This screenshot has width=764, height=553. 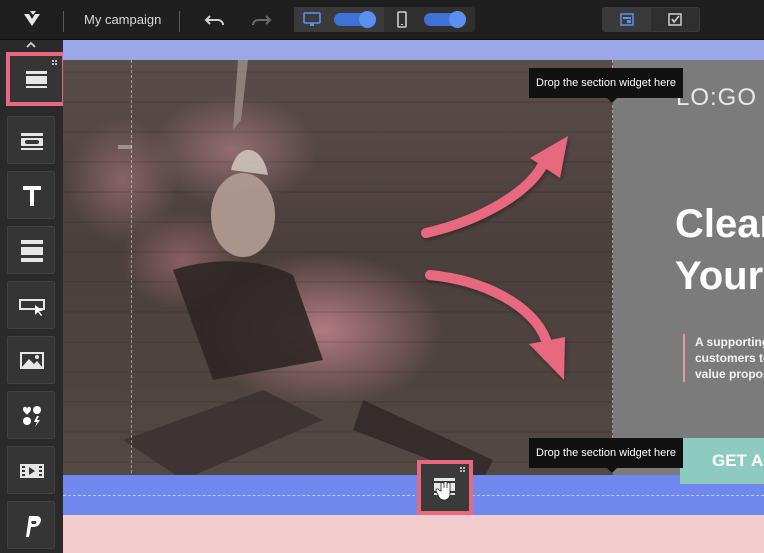 I want to click on image-widget, so click(x=31, y=360).